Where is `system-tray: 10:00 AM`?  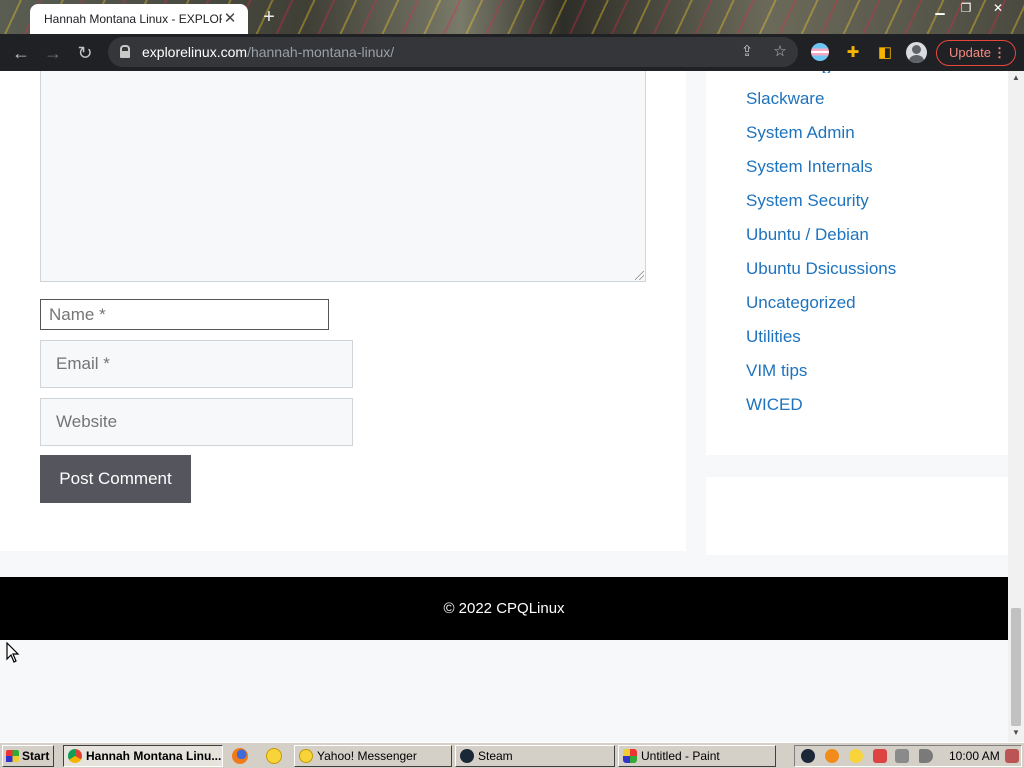 system-tray: 10:00 AM is located at coordinates (908, 756).